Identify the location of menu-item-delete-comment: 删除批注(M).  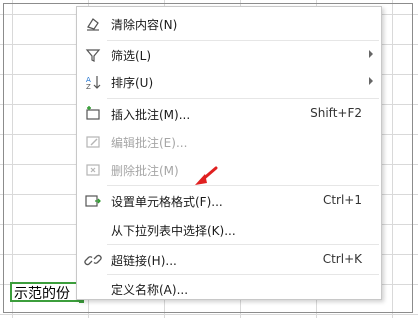
(229, 170).